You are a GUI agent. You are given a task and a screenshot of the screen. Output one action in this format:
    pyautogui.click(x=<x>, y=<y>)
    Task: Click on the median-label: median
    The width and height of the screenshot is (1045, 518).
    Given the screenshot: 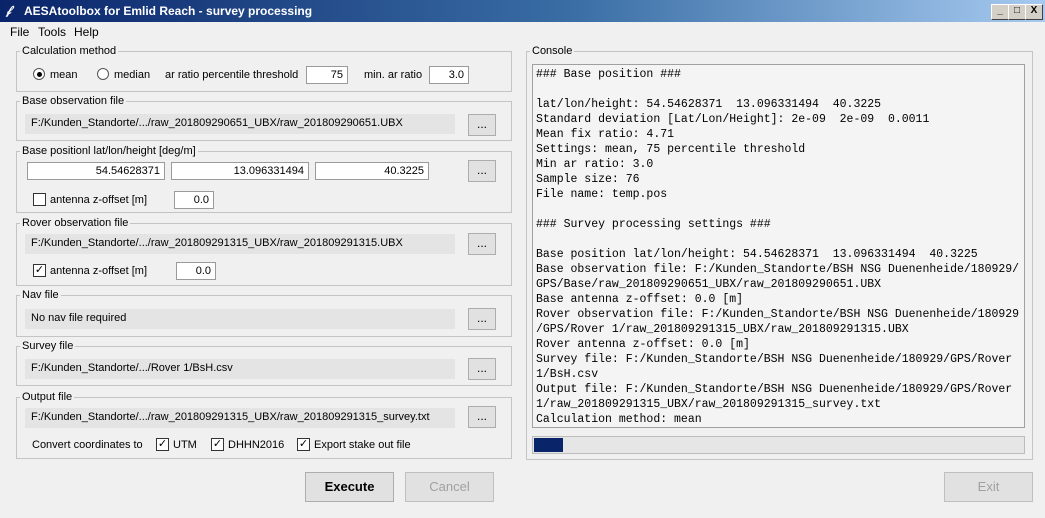 What is the action you would take?
    pyautogui.click(x=132, y=75)
    